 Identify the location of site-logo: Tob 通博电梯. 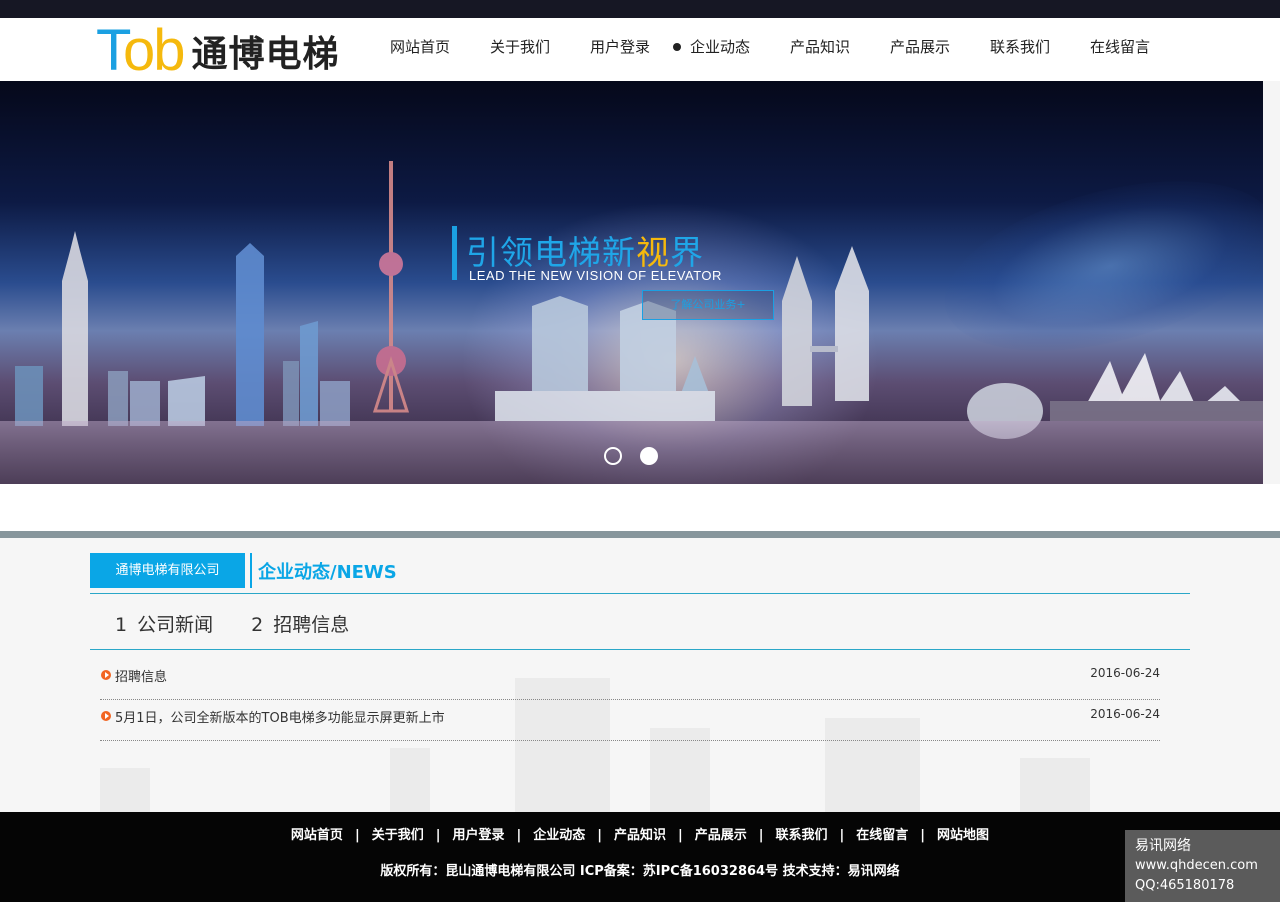
(218, 51).